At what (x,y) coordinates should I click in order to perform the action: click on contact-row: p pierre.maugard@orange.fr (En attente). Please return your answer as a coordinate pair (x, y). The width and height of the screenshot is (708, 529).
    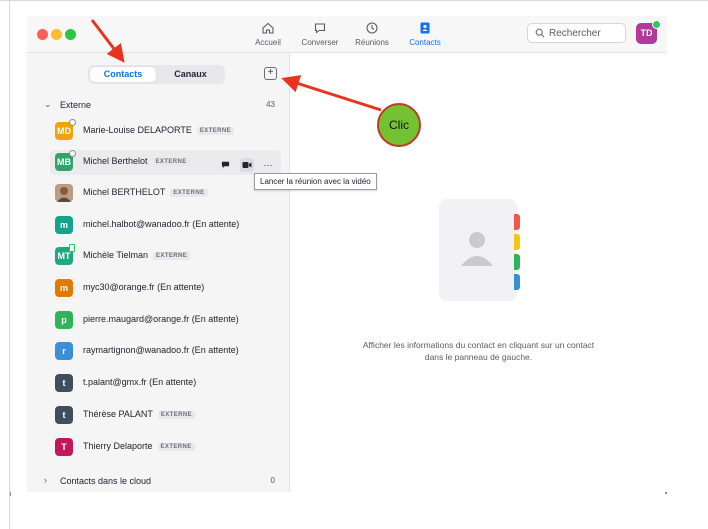
    Looking at the image, I should click on (165, 320).